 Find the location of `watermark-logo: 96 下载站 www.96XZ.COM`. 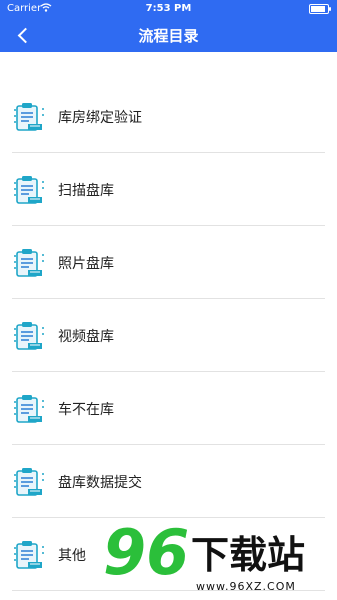

watermark-logo: 96 下载站 www.96XZ.COM is located at coordinates (216, 555).